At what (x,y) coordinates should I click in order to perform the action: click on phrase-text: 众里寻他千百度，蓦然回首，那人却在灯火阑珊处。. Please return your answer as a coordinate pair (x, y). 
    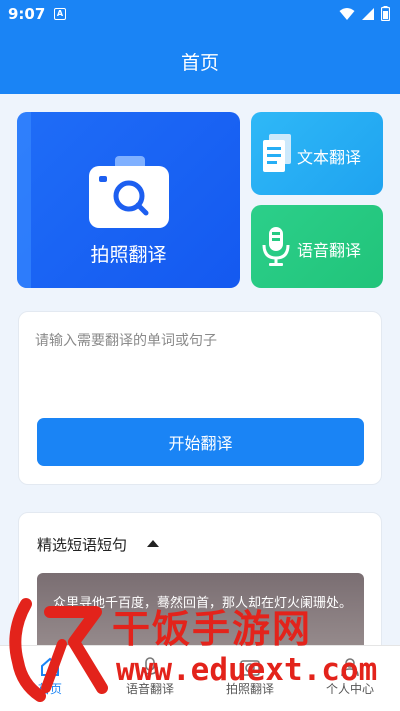
    Looking at the image, I should click on (203, 603).